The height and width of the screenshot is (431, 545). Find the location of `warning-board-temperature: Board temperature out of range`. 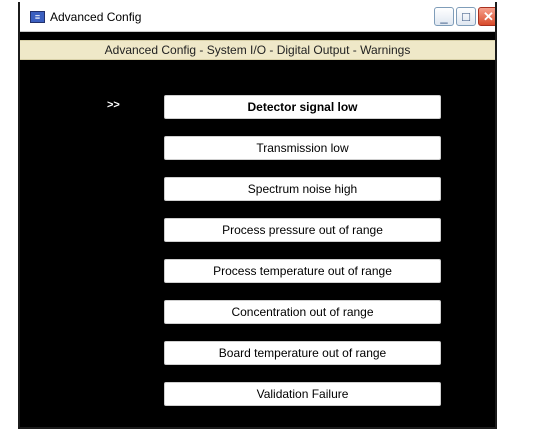

warning-board-temperature: Board temperature out of range is located at coordinates (302, 353).